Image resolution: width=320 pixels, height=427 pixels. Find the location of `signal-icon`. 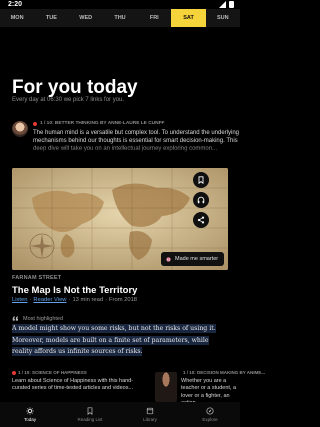

signal-icon is located at coordinates (222, 4).